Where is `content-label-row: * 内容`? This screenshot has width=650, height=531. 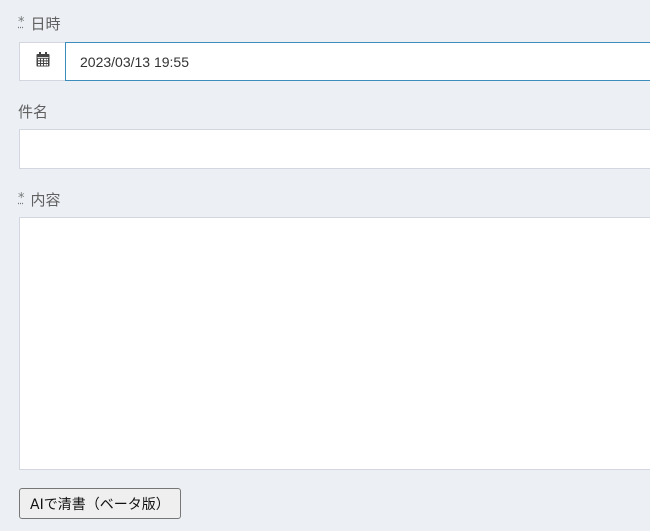
content-label-row: * 内容 is located at coordinates (39, 199).